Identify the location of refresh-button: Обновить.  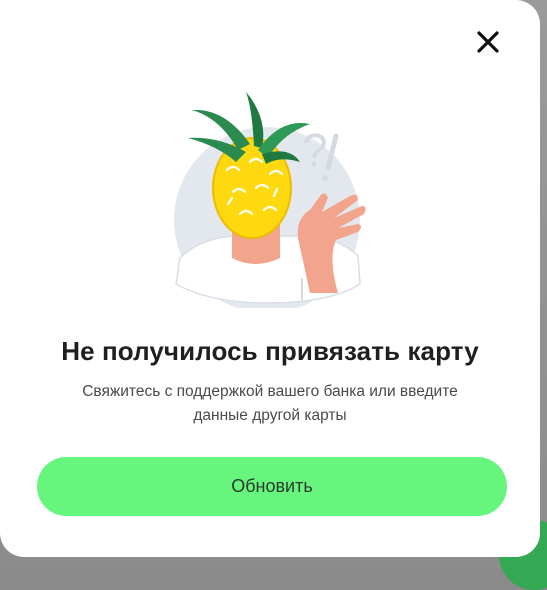
(272, 486).